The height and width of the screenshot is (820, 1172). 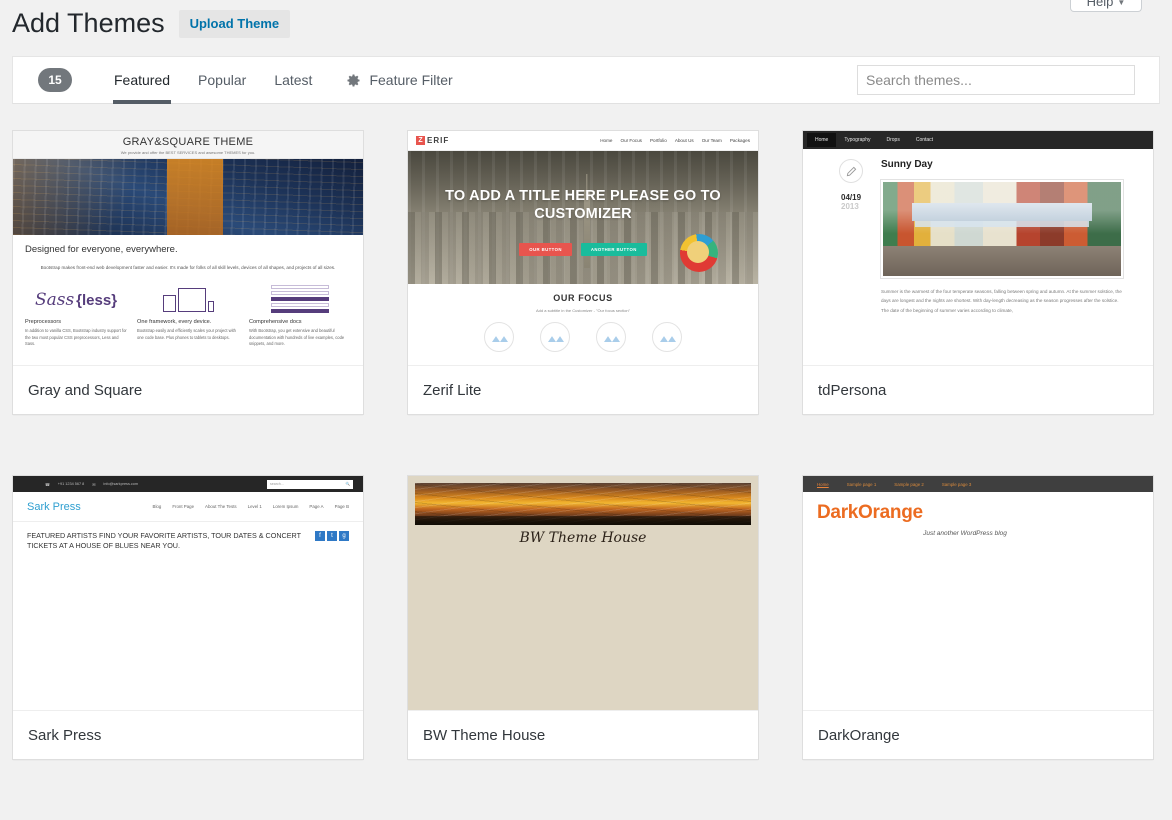 What do you see at coordinates (852, 390) in the screenshot?
I see `theme-name: tdPersona` at bounding box center [852, 390].